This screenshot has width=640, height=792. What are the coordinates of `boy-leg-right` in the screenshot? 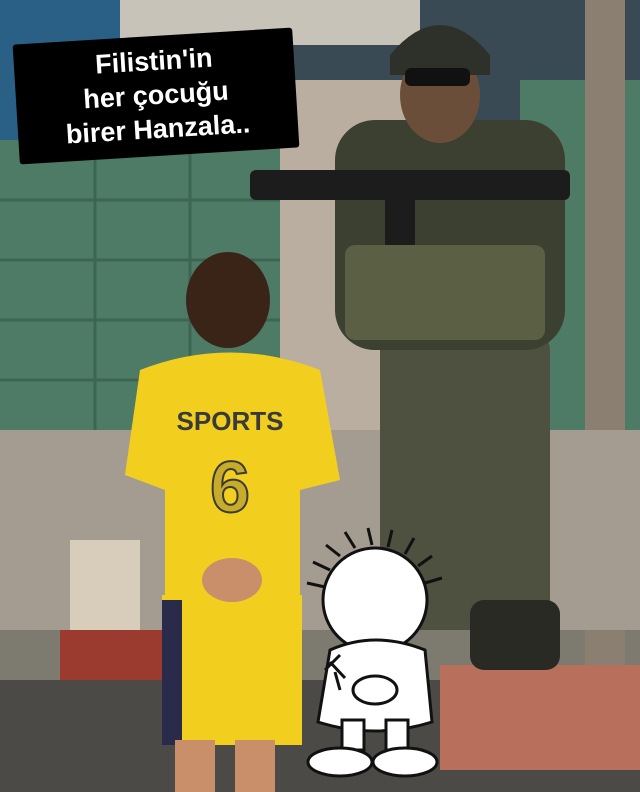 It's located at (255, 766).